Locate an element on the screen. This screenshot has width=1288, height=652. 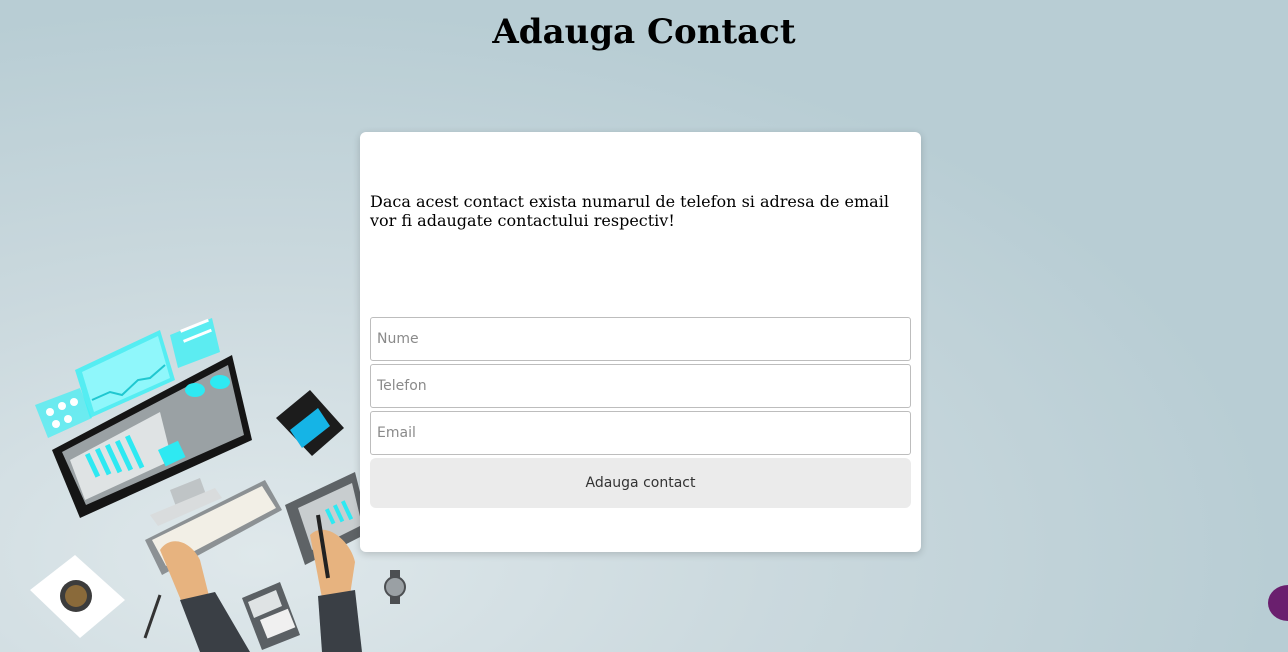
chat-bubble-icon is located at coordinates (1278, 603).